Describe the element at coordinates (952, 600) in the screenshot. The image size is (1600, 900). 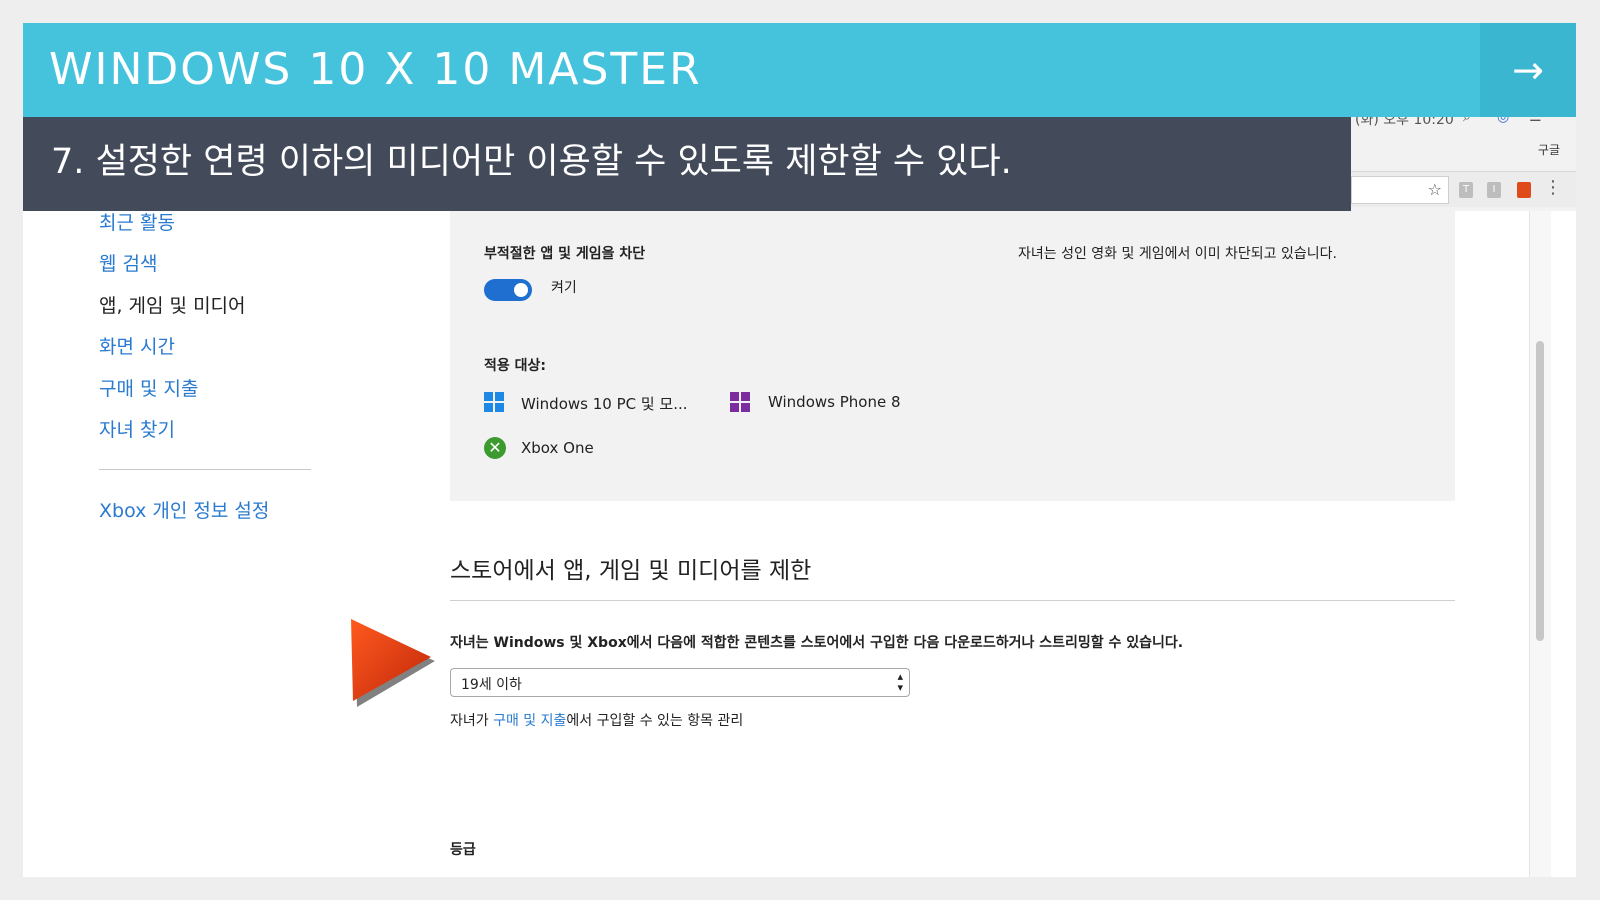
I see `section-divider` at that location.